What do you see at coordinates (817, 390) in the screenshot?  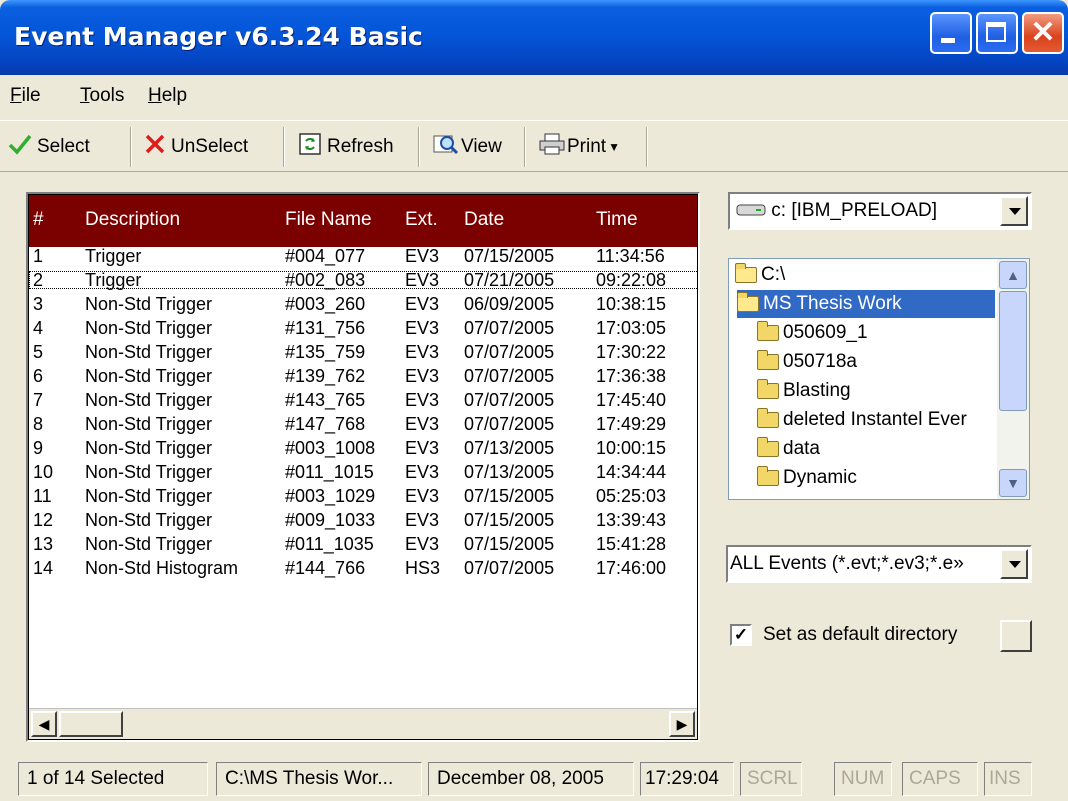 I see `directory-label: Blasting` at bounding box center [817, 390].